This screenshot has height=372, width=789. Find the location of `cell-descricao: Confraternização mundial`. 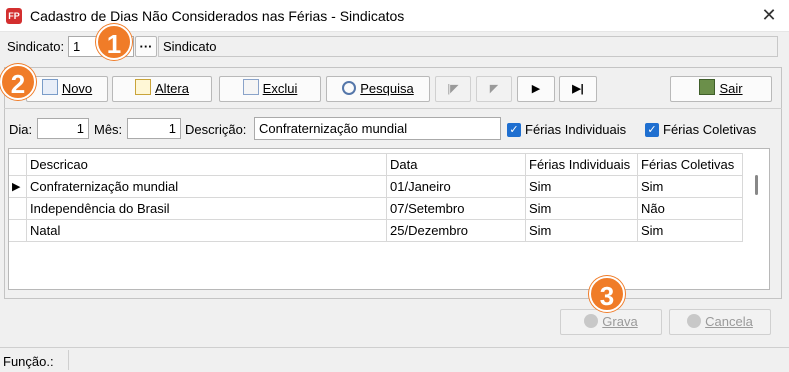

cell-descricao: Confraternização mundial is located at coordinates (206, 186).